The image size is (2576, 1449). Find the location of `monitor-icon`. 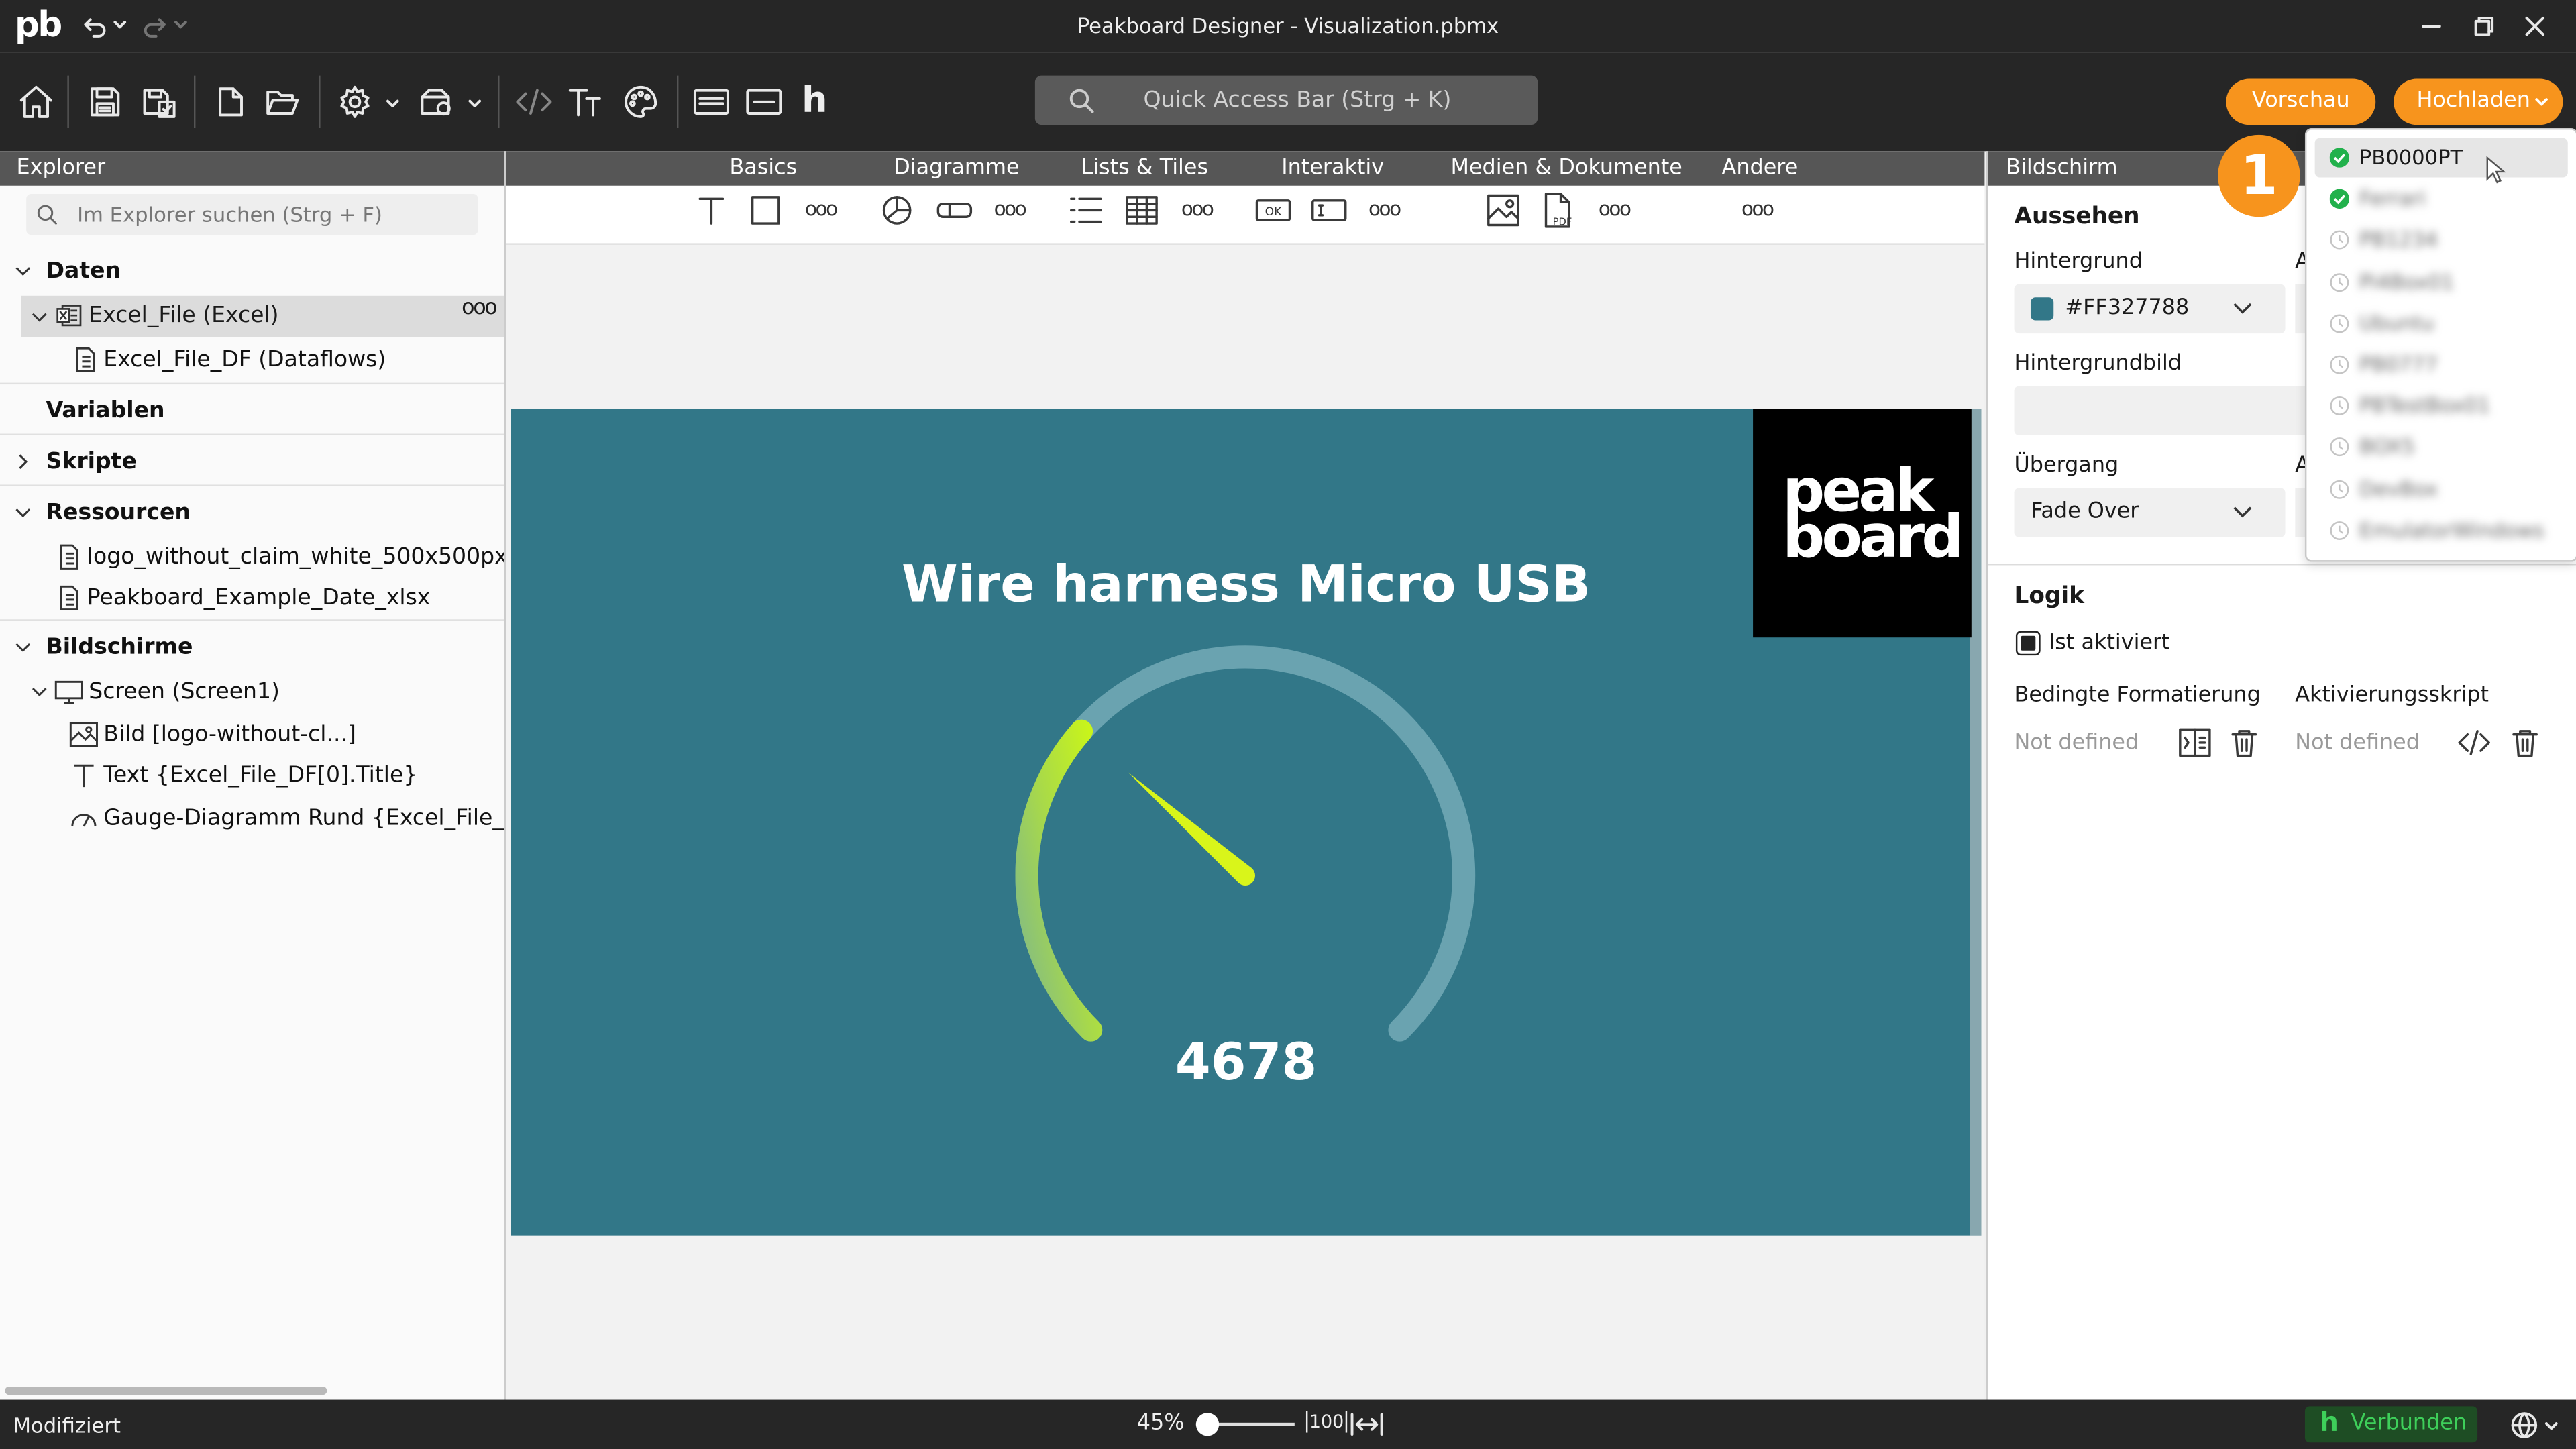

monitor-icon is located at coordinates (68, 692).